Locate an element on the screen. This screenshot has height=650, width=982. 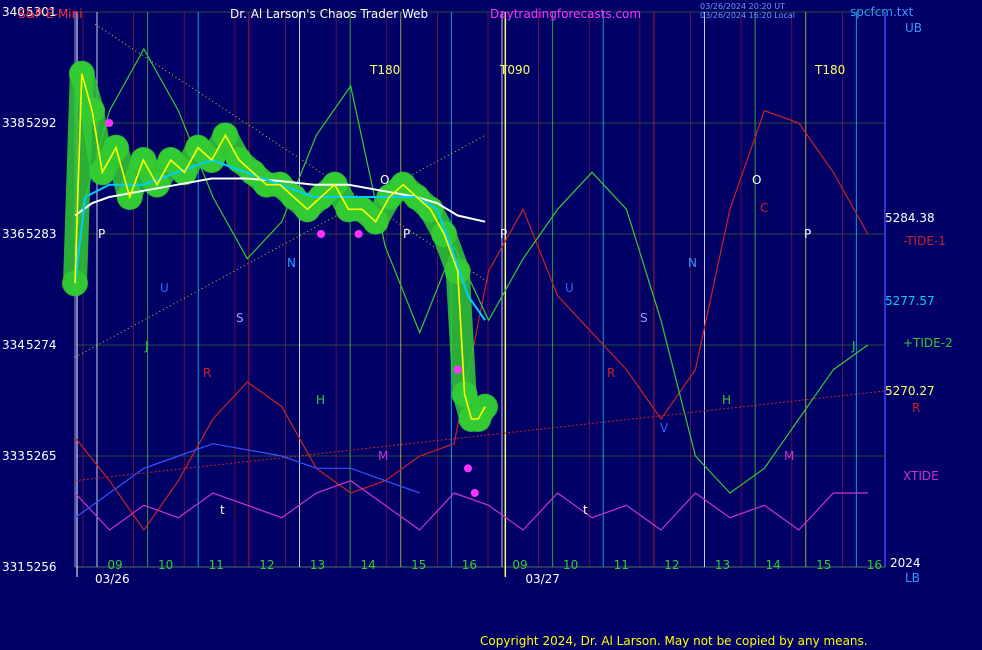
right-label-r_level: 5270.27 is located at coordinates (910, 391).